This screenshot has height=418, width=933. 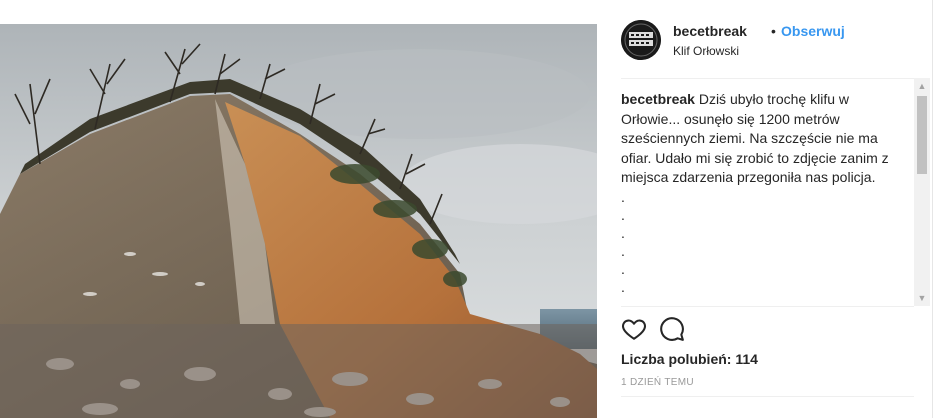 What do you see at coordinates (658, 99) in the screenshot?
I see `caption-username: becetbreak` at bounding box center [658, 99].